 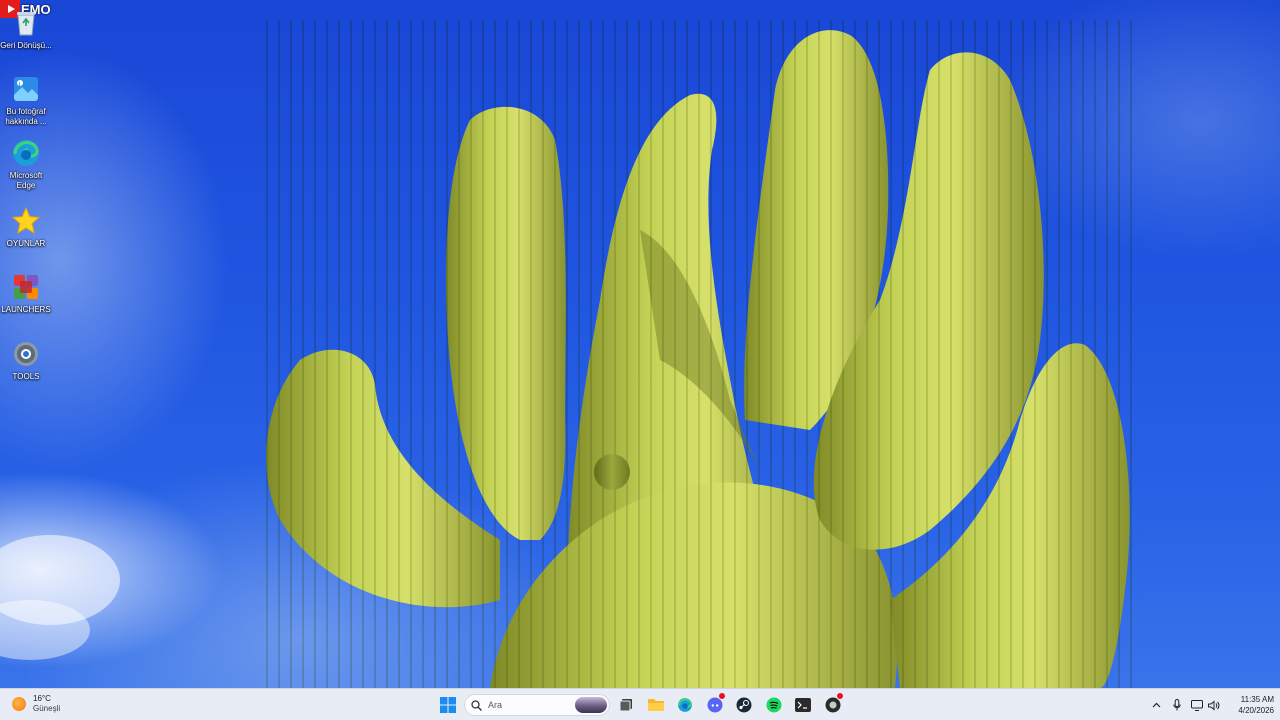 I want to click on app-button, so click(x=833, y=704).